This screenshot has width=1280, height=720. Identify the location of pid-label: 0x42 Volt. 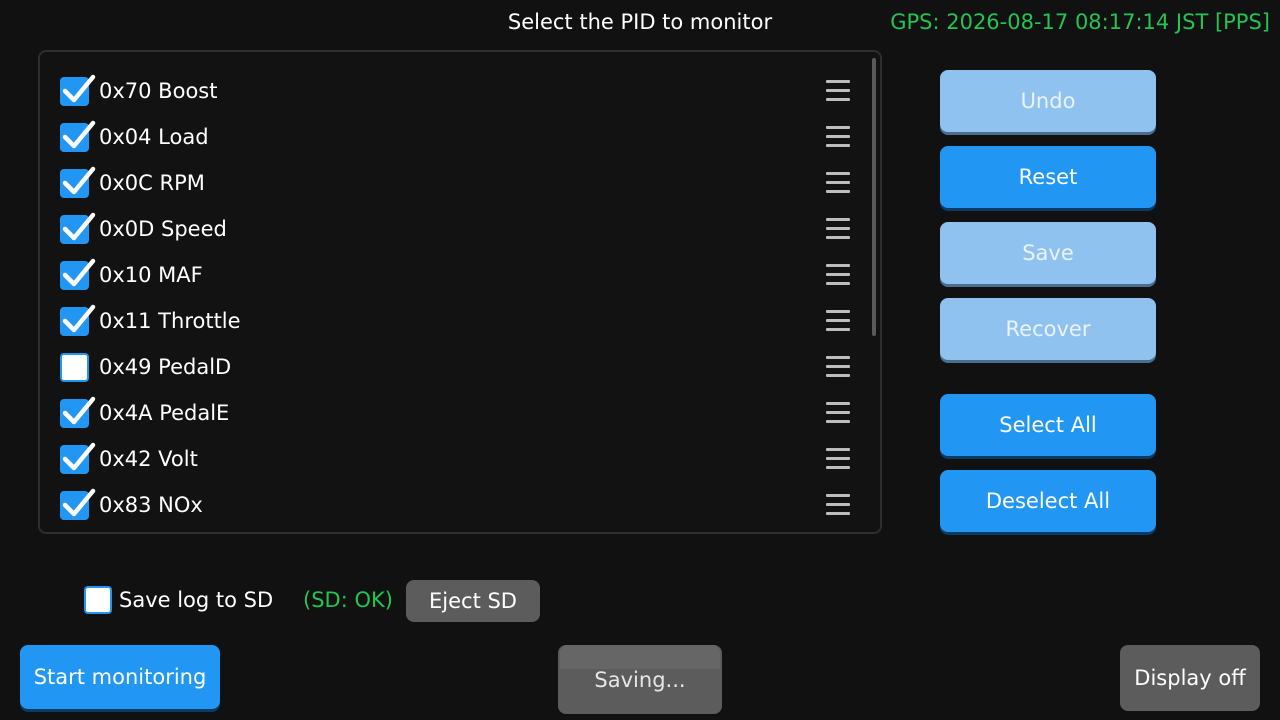
(148, 459).